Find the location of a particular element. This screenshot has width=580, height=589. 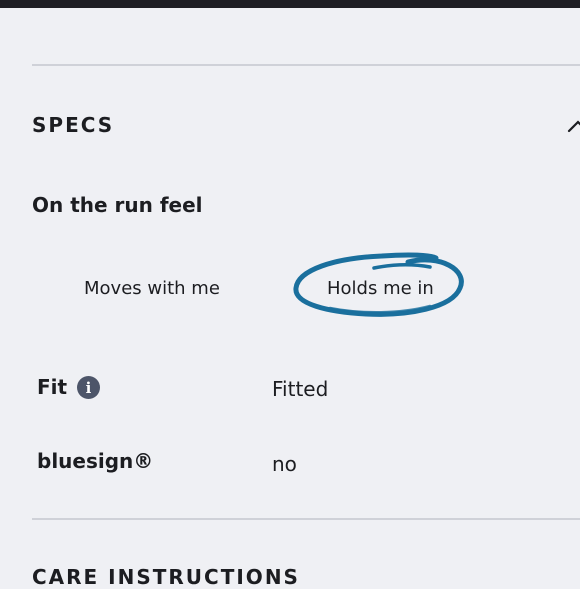

divider-top is located at coordinates (306, 65).